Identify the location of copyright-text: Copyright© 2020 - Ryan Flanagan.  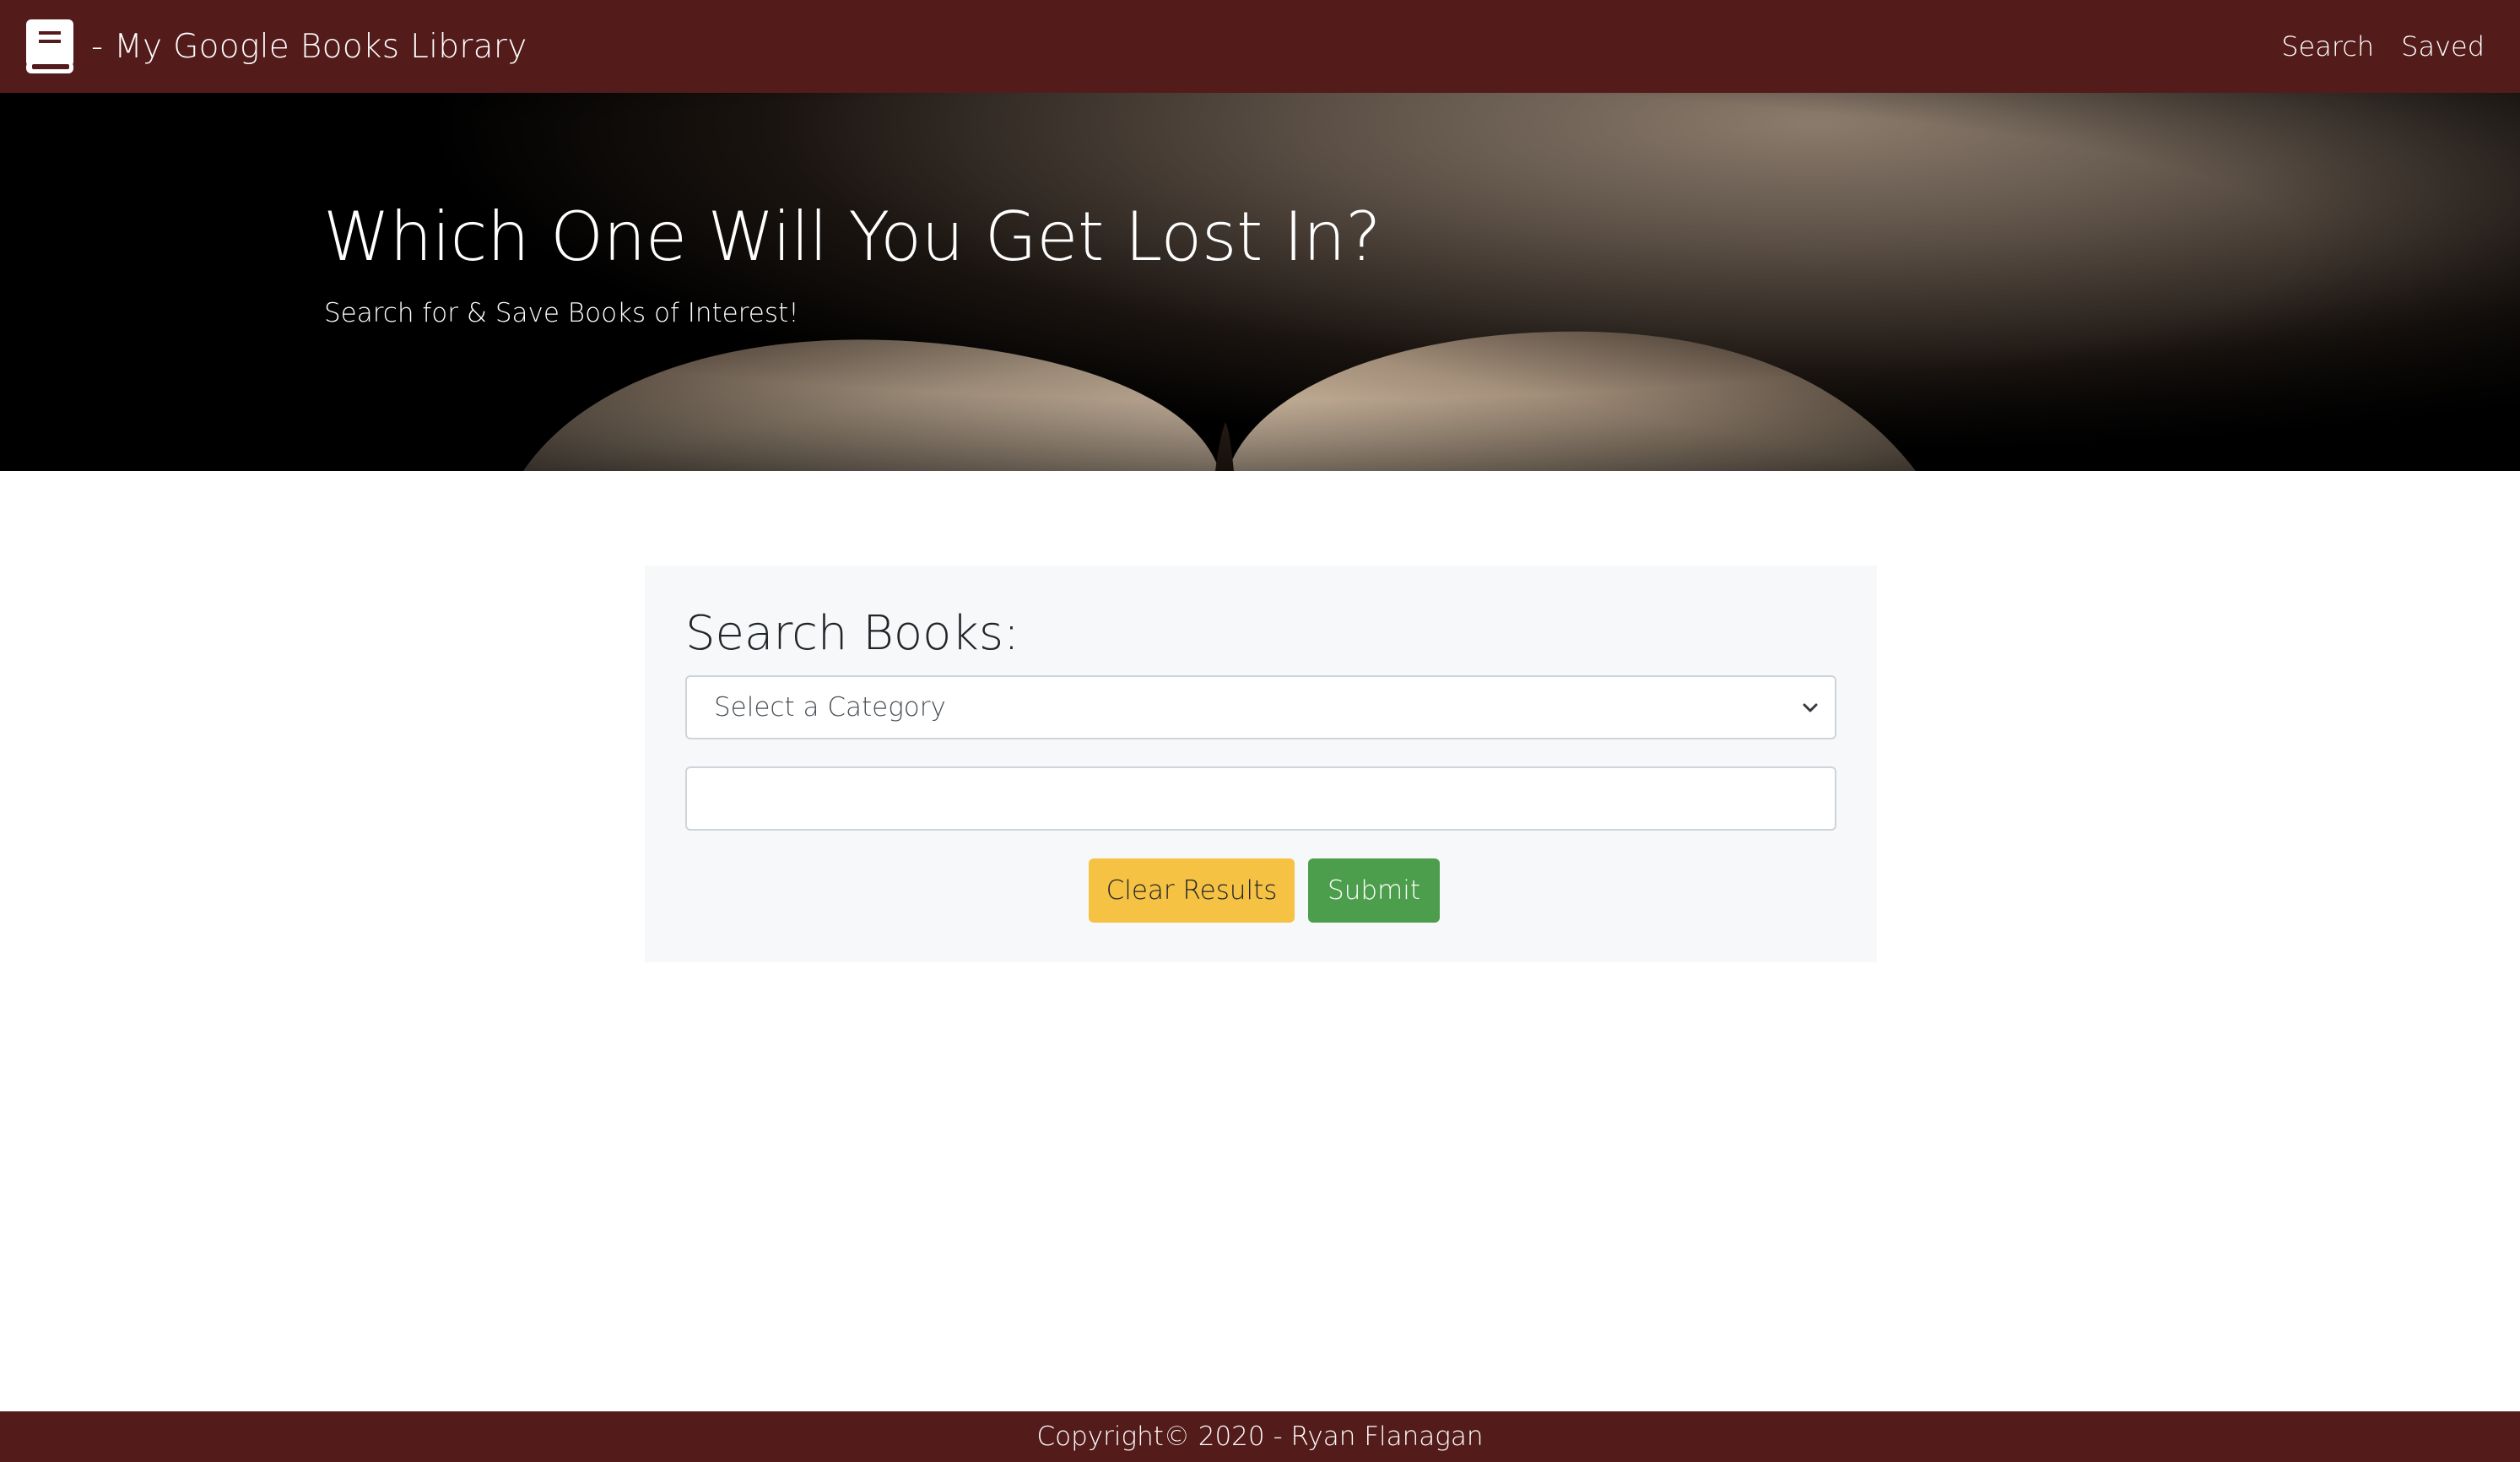
(1260, 1436).